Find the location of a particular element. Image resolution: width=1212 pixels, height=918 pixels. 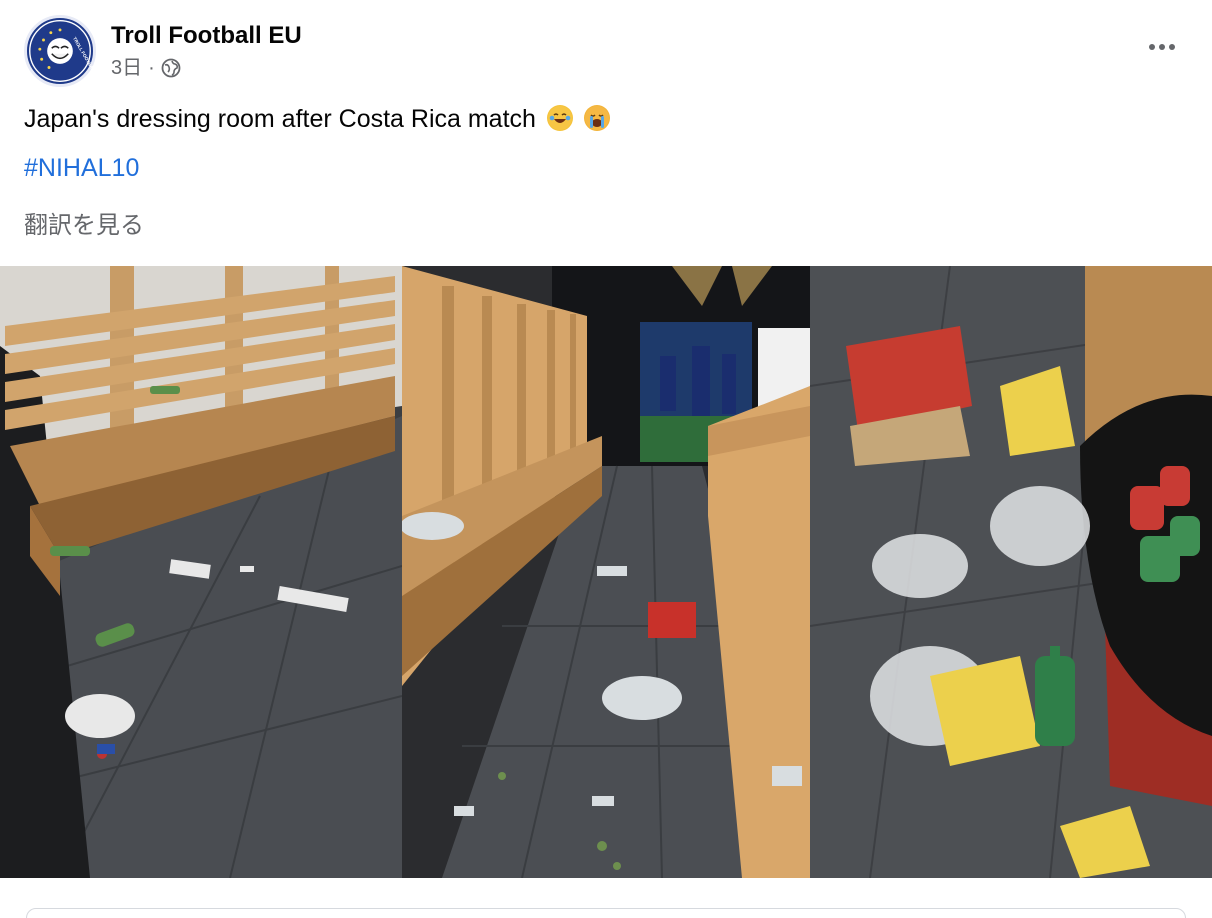

post-header: TROLL FOOTBALL EU Troll Football EU 3日 · is located at coordinates (163, 51).